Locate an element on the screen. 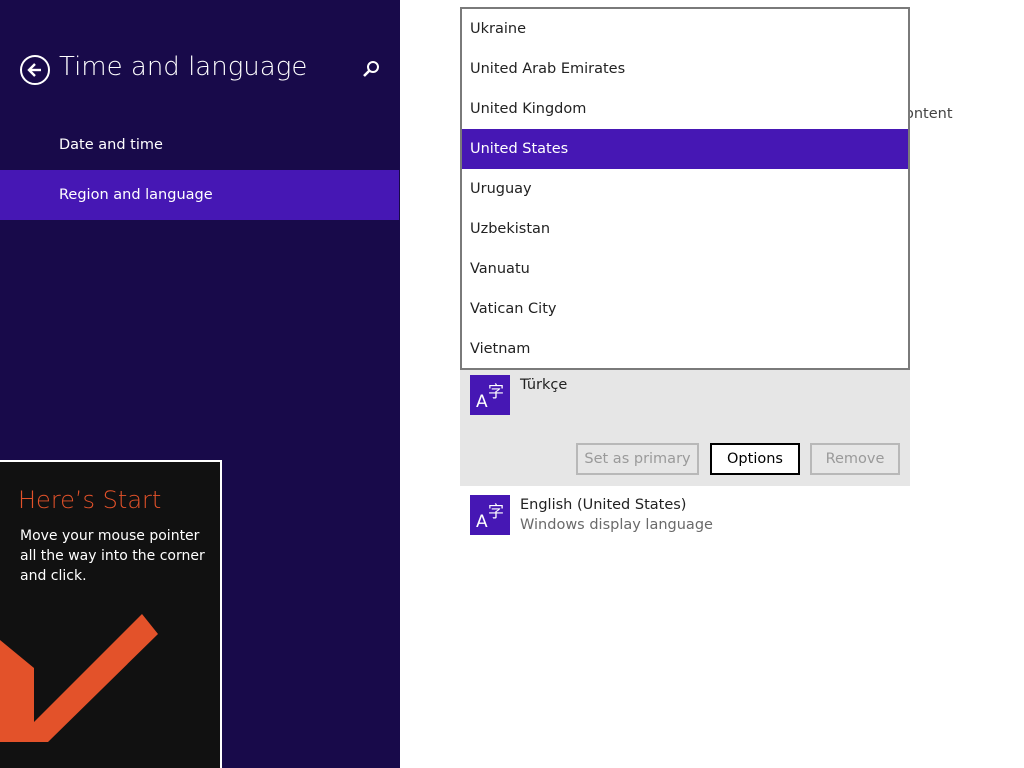  dropdown-option-vietnam: Vietnam is located at coordinates (685, 349).